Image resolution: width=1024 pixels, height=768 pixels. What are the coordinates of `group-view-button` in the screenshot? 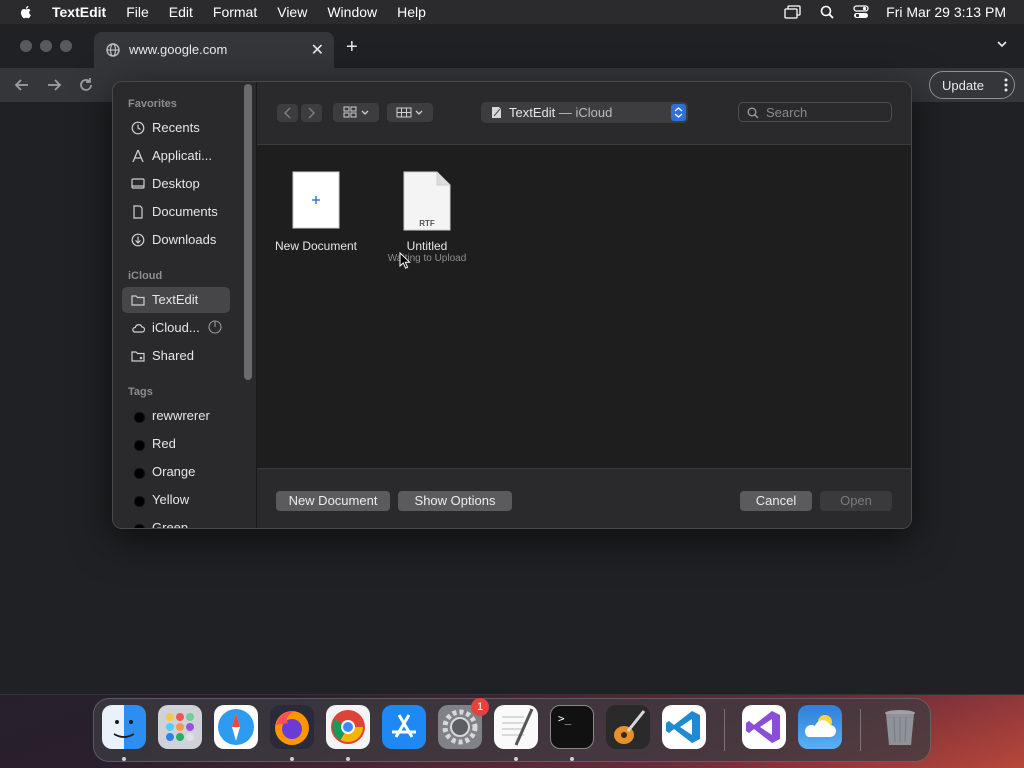 It's located at (410, 112).